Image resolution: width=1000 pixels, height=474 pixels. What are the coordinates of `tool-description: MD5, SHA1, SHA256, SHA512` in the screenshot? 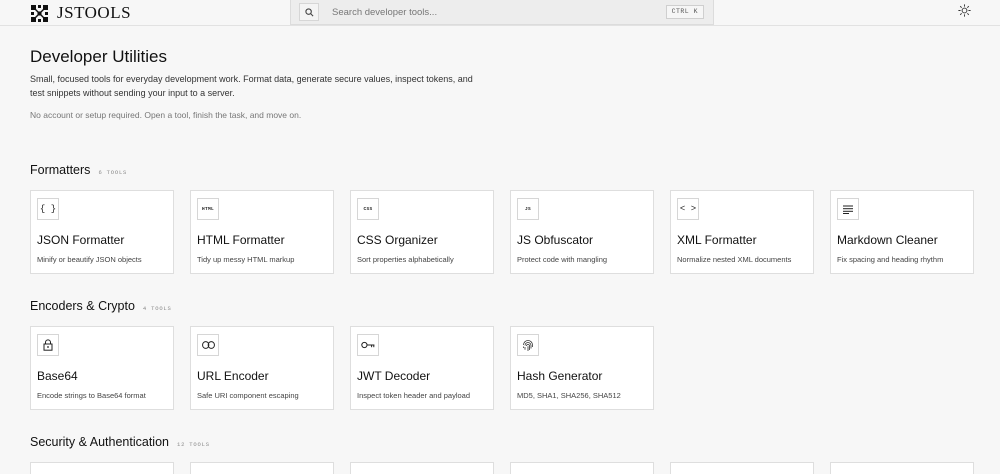 It's located at (569, 395).